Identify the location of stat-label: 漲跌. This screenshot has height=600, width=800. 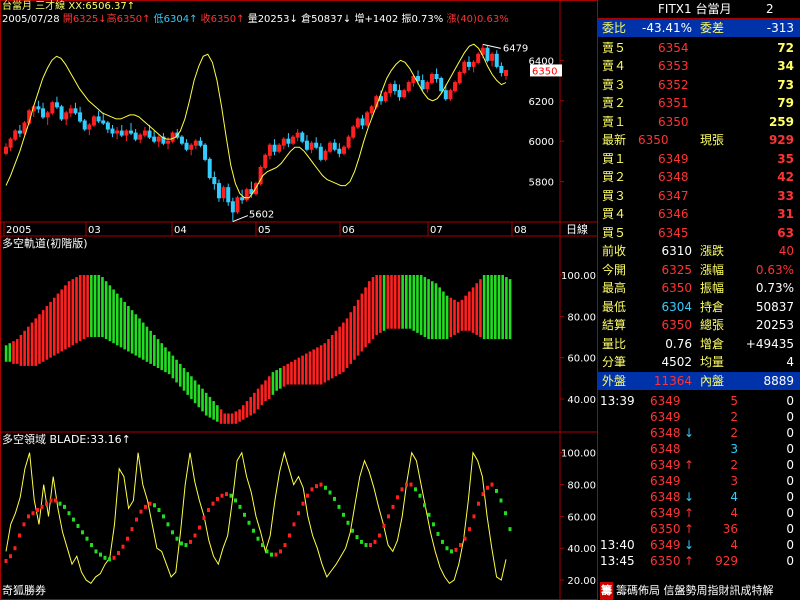
(712, 251).